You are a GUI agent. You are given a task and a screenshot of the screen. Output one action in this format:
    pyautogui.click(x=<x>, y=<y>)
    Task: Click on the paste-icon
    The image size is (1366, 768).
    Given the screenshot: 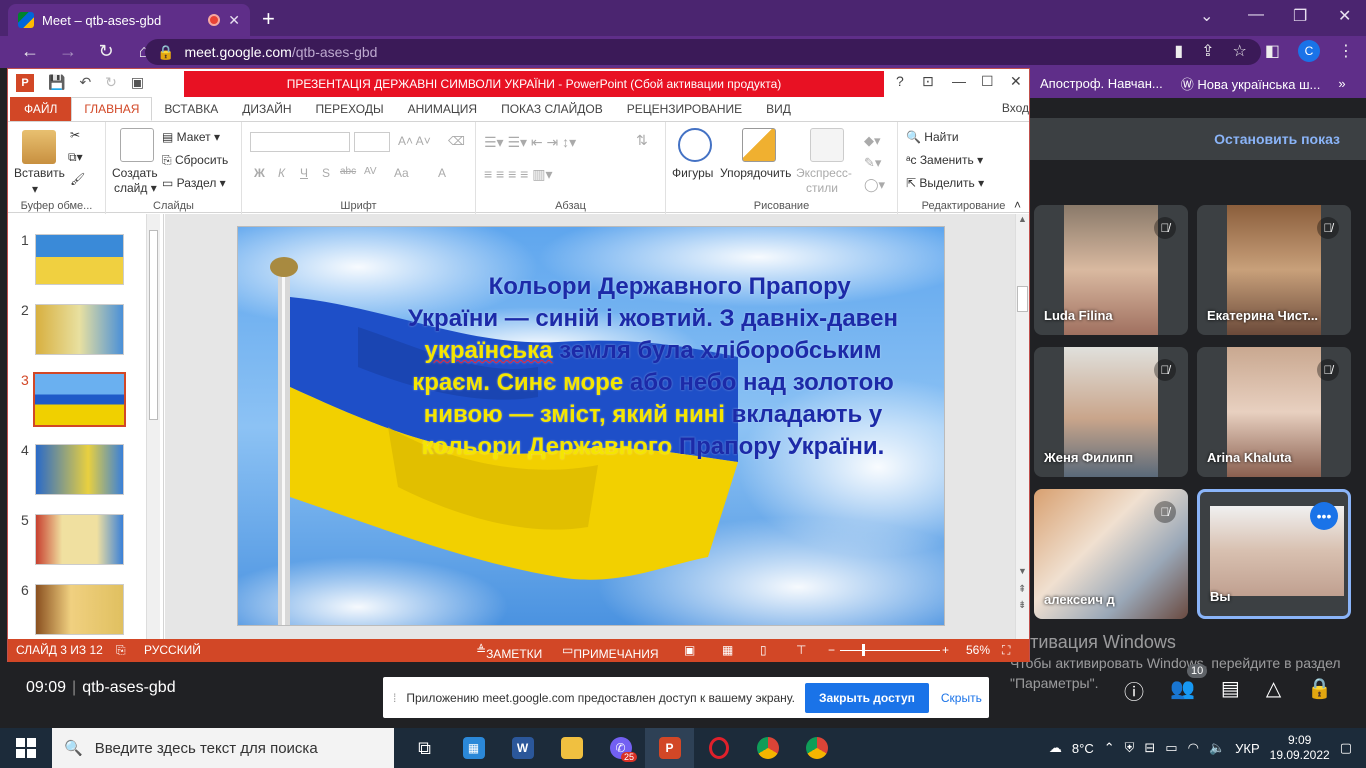 What is the action you would take?
    pyautogui.click(x=39, y=147)
    